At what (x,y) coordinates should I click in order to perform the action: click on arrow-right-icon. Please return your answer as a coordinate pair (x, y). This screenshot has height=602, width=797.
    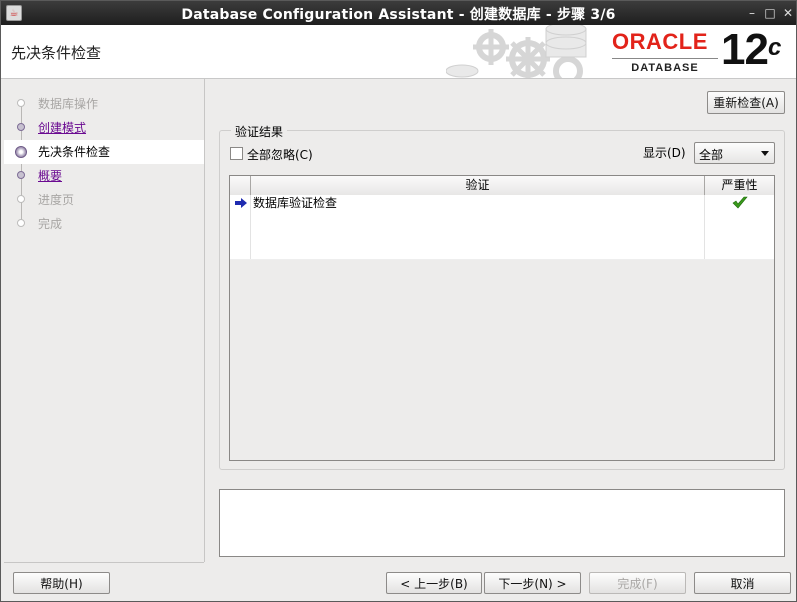
    Looking at the image, I should click on (241, 203).